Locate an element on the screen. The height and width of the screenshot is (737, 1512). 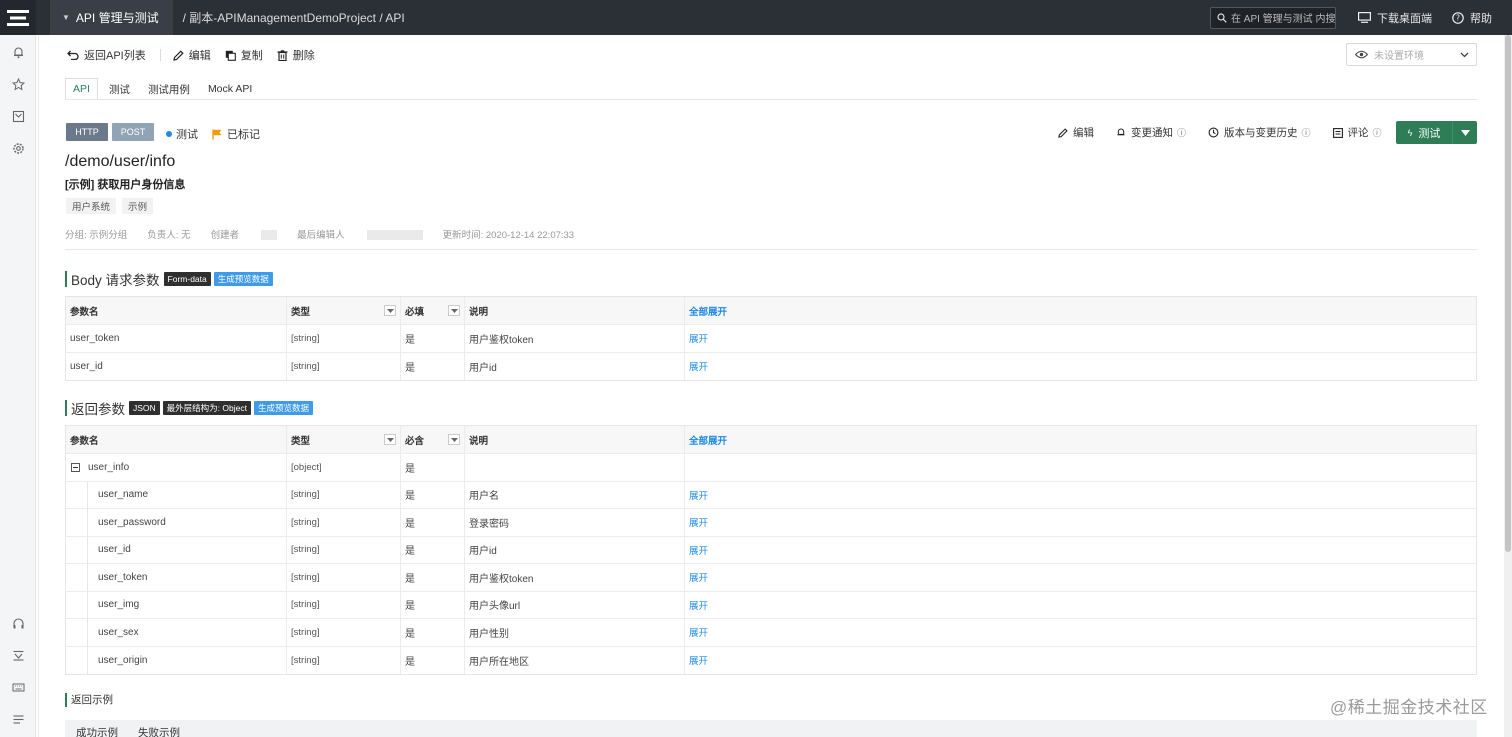
column-header-type-label: 类型 is located at coordinates (301, 441).